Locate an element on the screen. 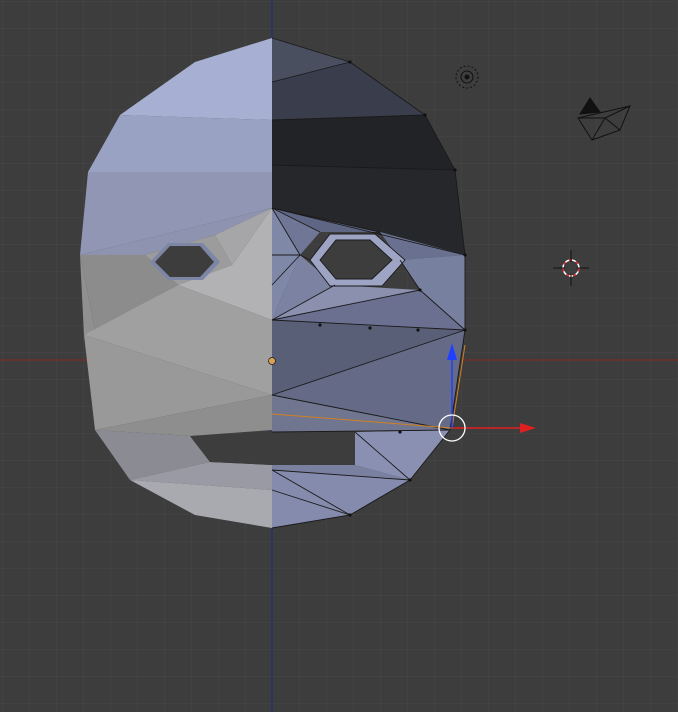  object-origin-dot is located at coordinates (272, 361).